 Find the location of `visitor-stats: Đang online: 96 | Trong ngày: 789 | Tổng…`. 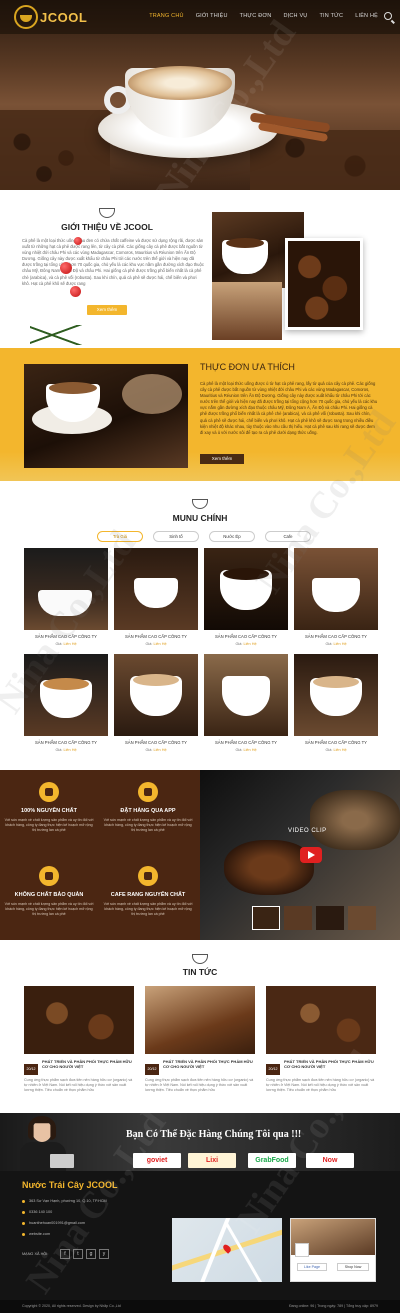

visitor-stats: Đang online: 96 | Trong ngày: 789 | Tổng… is located at coordinates (333, 1306).